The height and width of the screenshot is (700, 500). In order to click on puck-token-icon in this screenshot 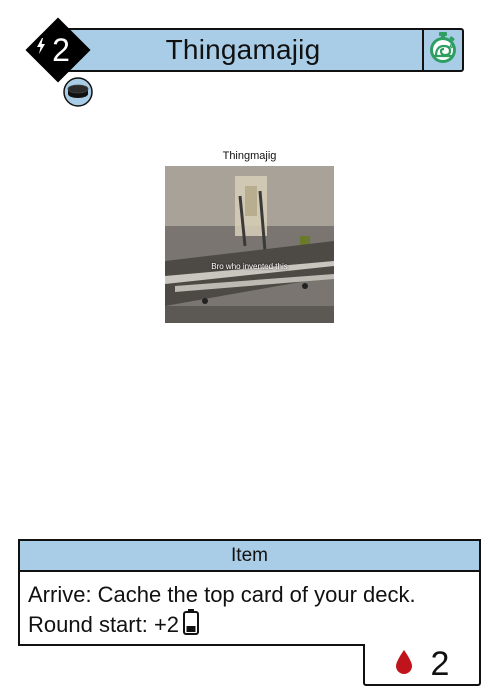, I will do `click(78, 92)`.